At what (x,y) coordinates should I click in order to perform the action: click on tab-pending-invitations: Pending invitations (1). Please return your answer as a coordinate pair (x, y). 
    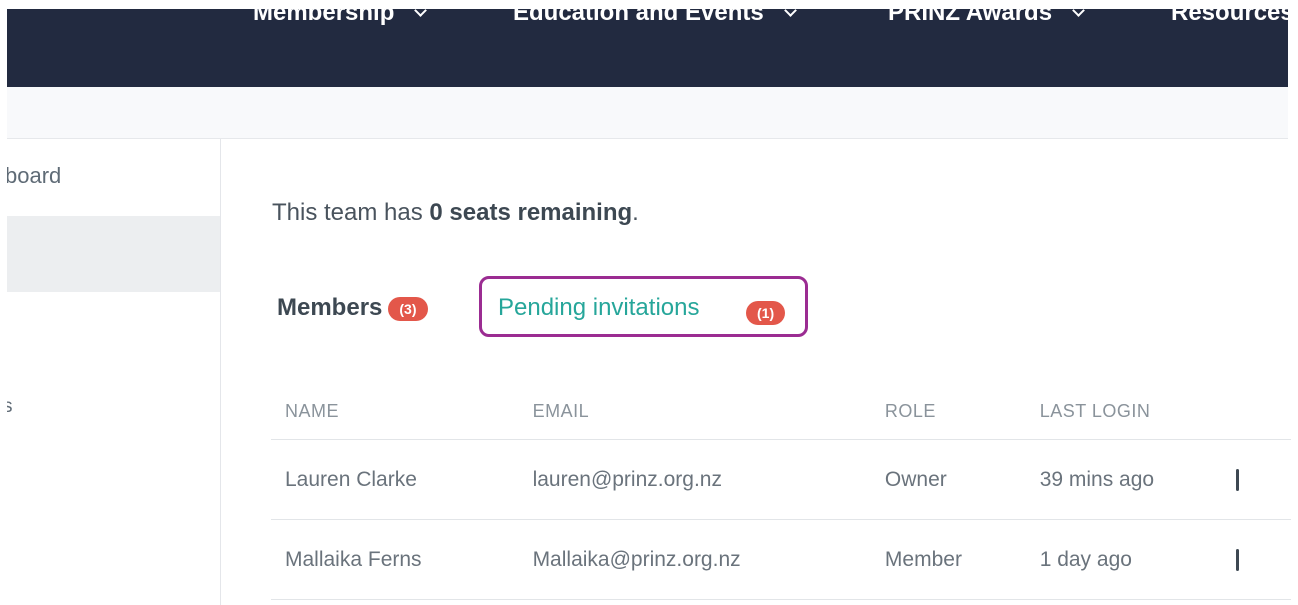
    Looking at the image, I should click on (643, 306).